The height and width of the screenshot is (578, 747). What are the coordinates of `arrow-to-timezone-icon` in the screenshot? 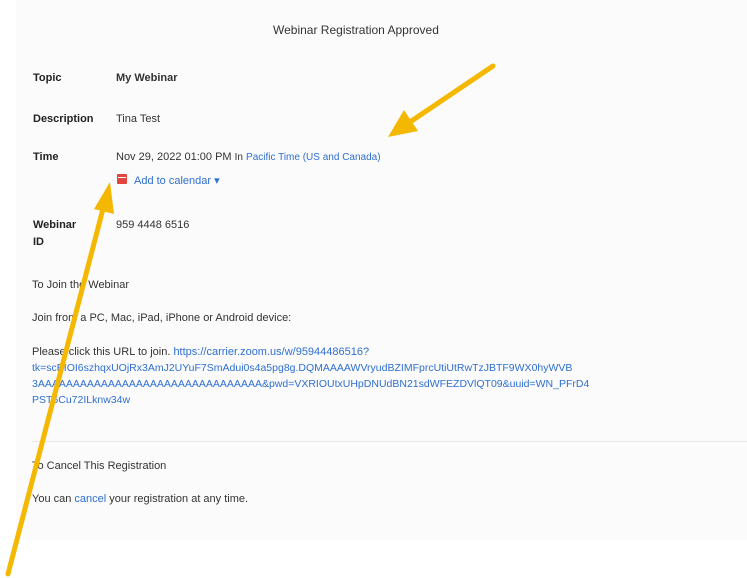 It's located at (442, 100).